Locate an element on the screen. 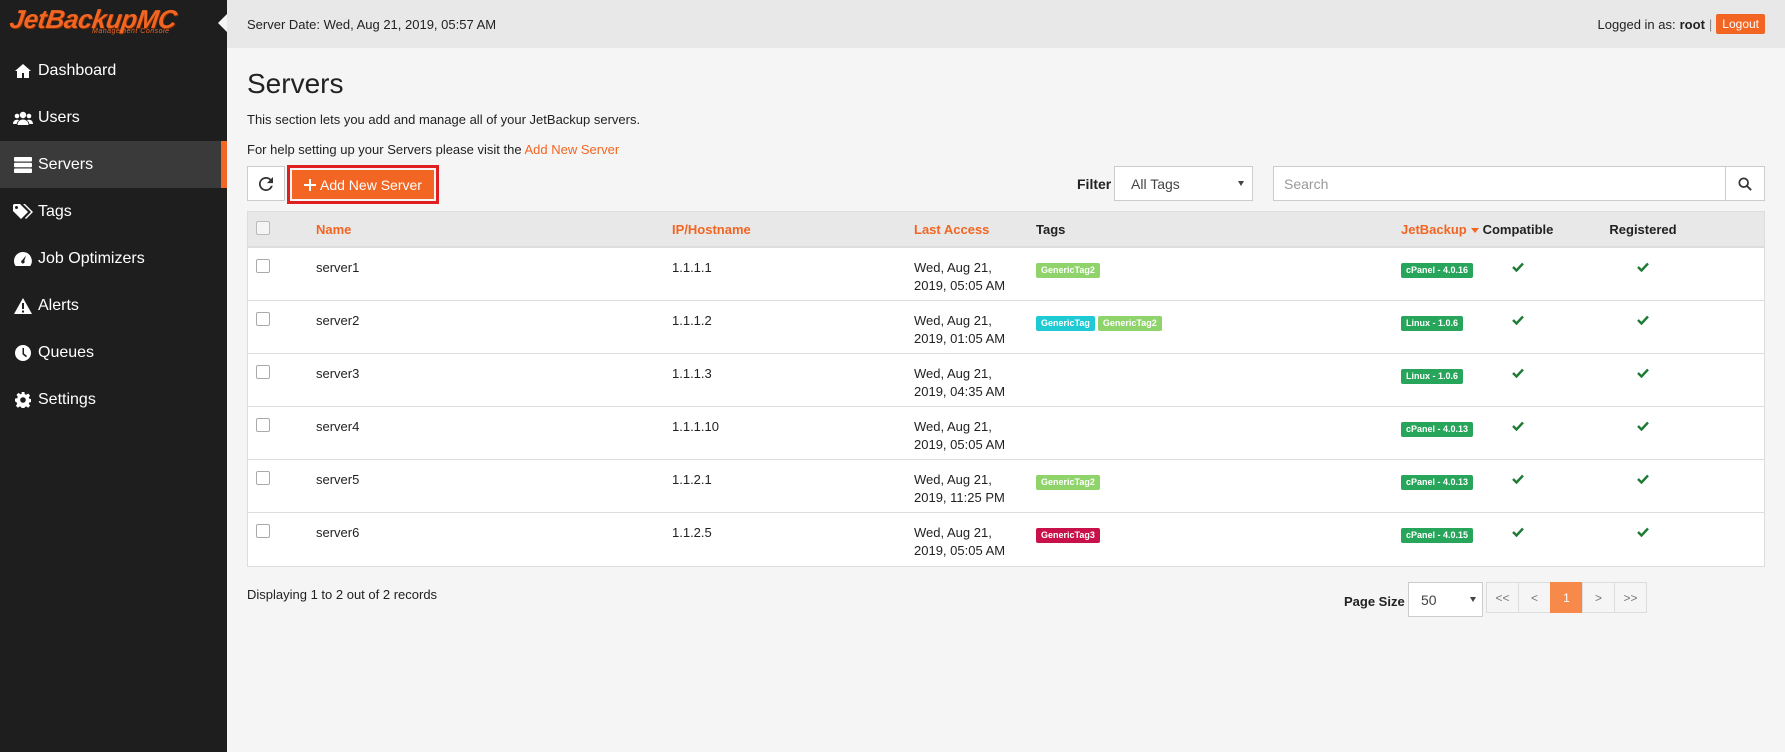 The height and width of the screenshot is (752, 1785). first-page-button: << is located at coordinates (1502, 597).